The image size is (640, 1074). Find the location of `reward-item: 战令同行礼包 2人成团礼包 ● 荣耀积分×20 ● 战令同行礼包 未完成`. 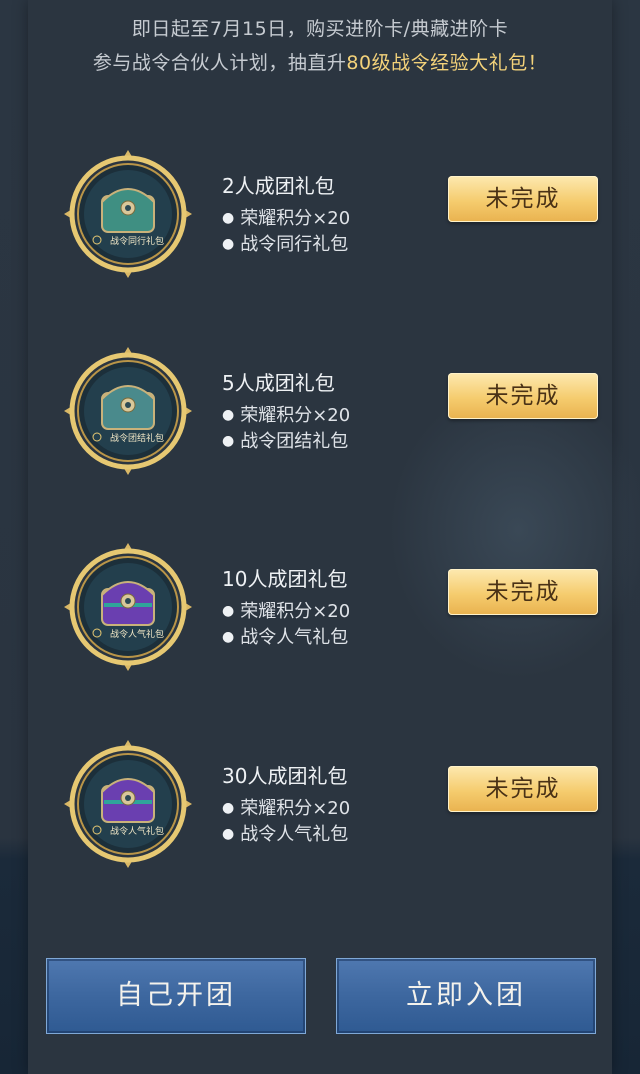

reward-item: 战令同行礼包 2人成团礼包 ● 荣耀积分×20 ● 战令同行礼包 未完成 is located at coordinates (320, 218).